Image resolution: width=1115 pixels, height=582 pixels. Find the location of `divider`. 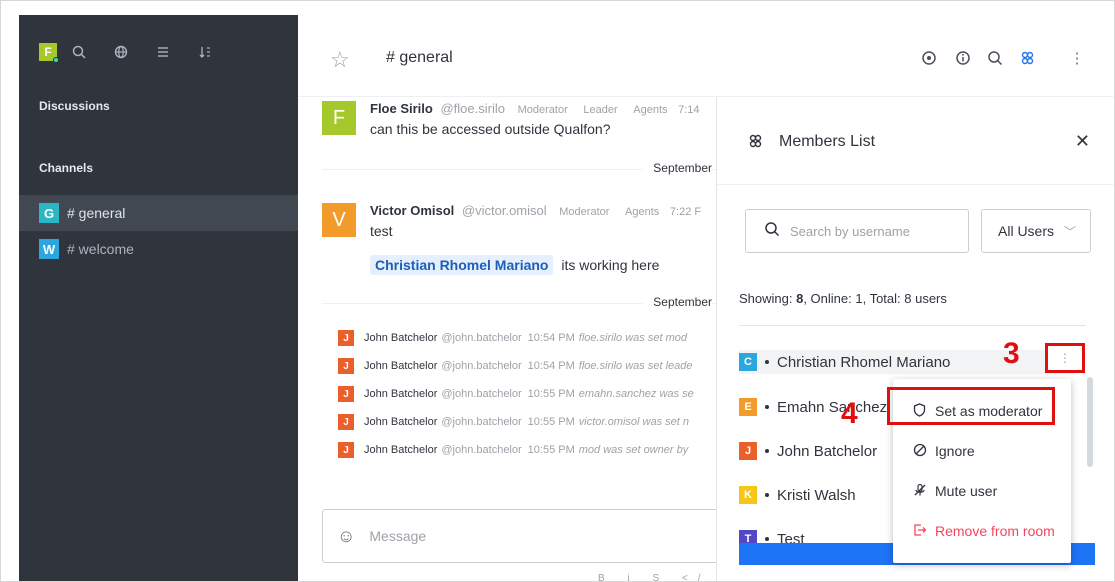

divider is located at coordinates (912, 325).